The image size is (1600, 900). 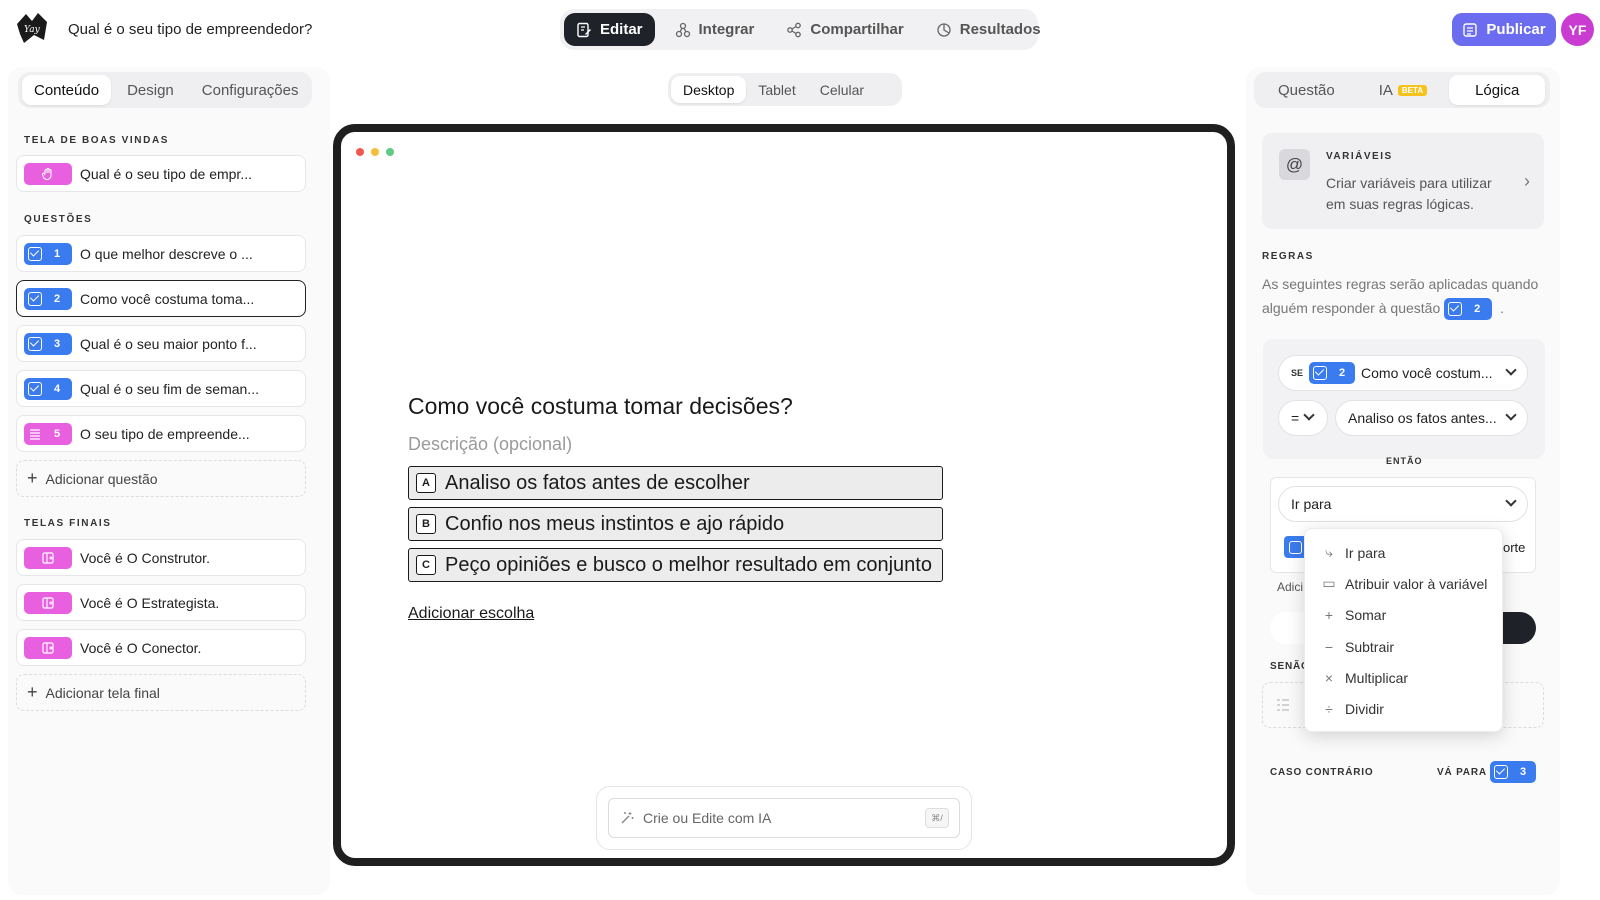 I want to click on menu-item-dividir: ÷ Dividir, so click(x=1403, y=708).